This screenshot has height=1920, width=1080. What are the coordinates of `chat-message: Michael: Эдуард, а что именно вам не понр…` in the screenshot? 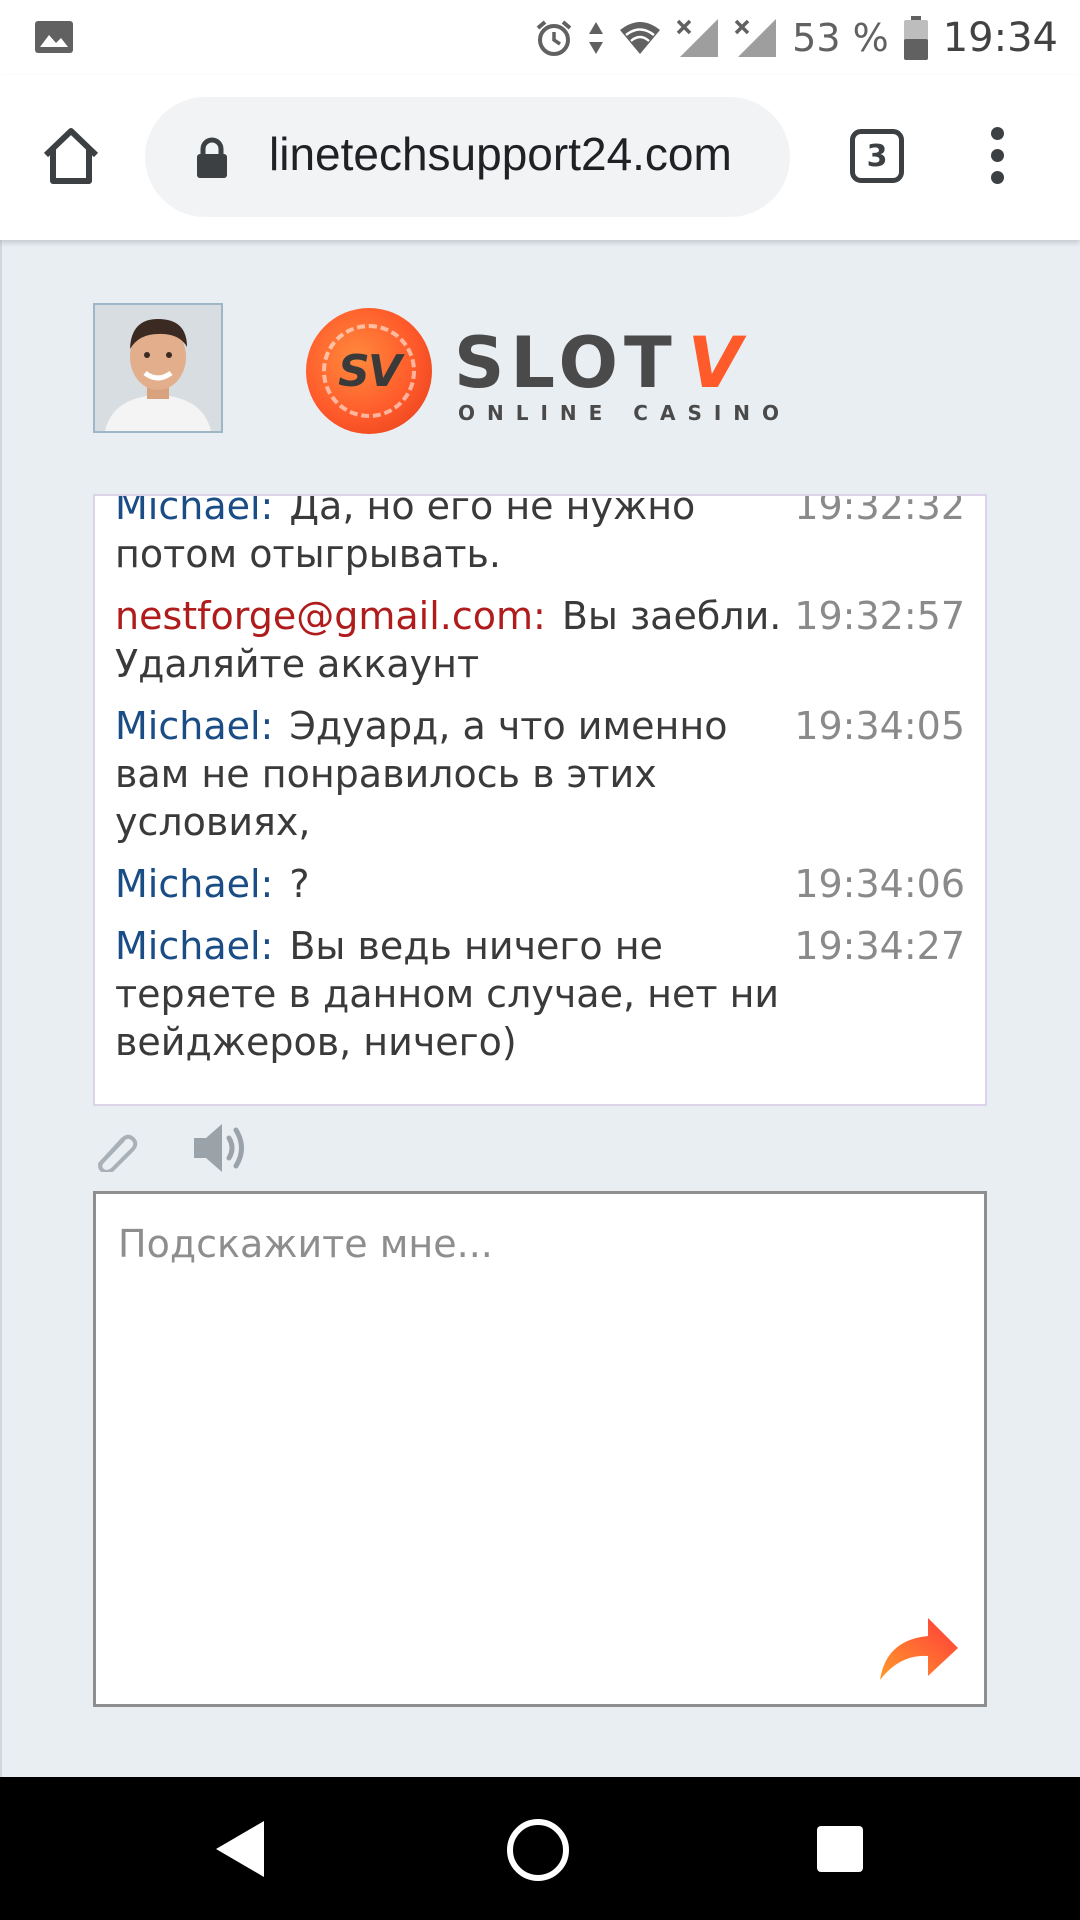 It's located at (540, 774).